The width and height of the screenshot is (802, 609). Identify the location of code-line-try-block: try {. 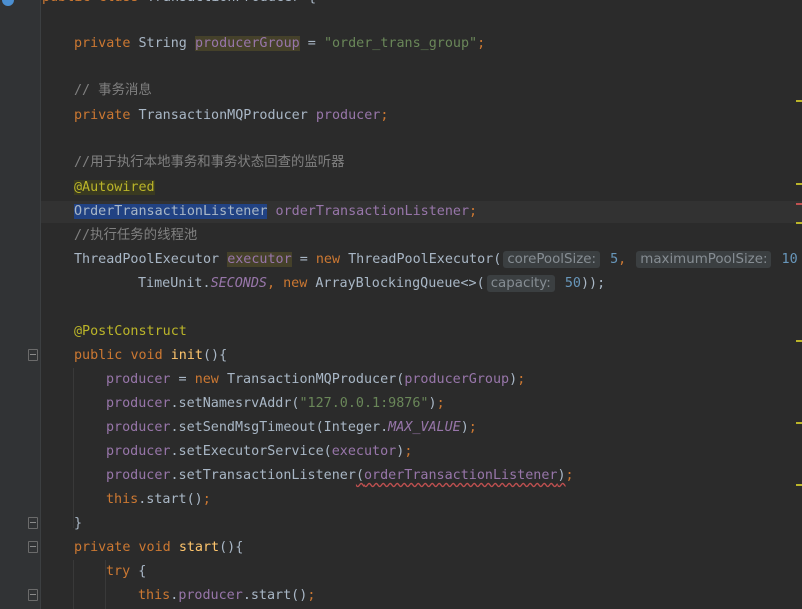
(126, 572).